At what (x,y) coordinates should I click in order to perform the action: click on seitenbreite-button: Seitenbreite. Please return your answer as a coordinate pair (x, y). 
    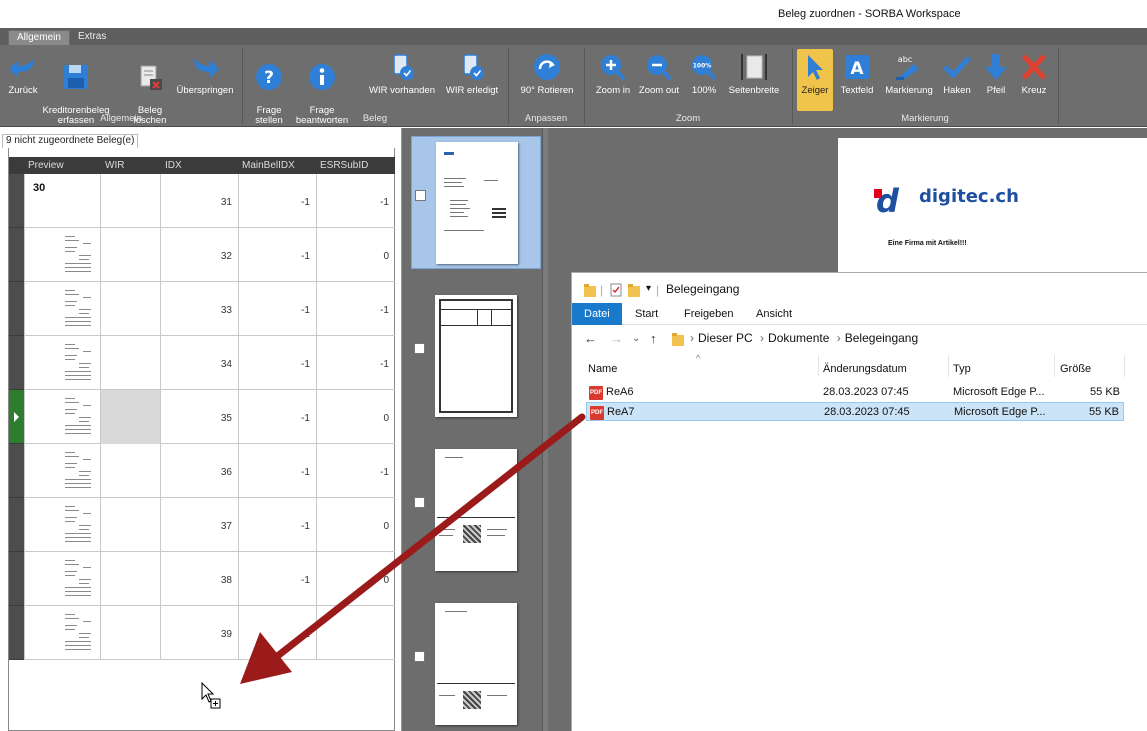
    Looking at the image, I should click on (754, 80).